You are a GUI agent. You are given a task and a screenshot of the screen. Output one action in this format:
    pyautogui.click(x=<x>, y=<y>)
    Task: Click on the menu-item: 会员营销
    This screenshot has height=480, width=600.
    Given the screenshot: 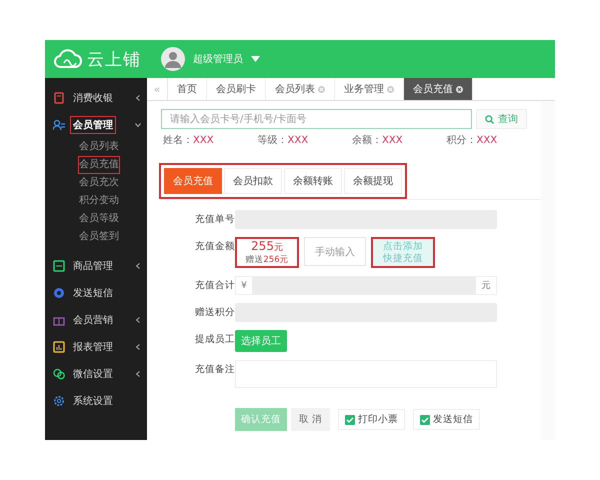 What is the action you would take?
    pyautogui.click(x=100, y=319)
    